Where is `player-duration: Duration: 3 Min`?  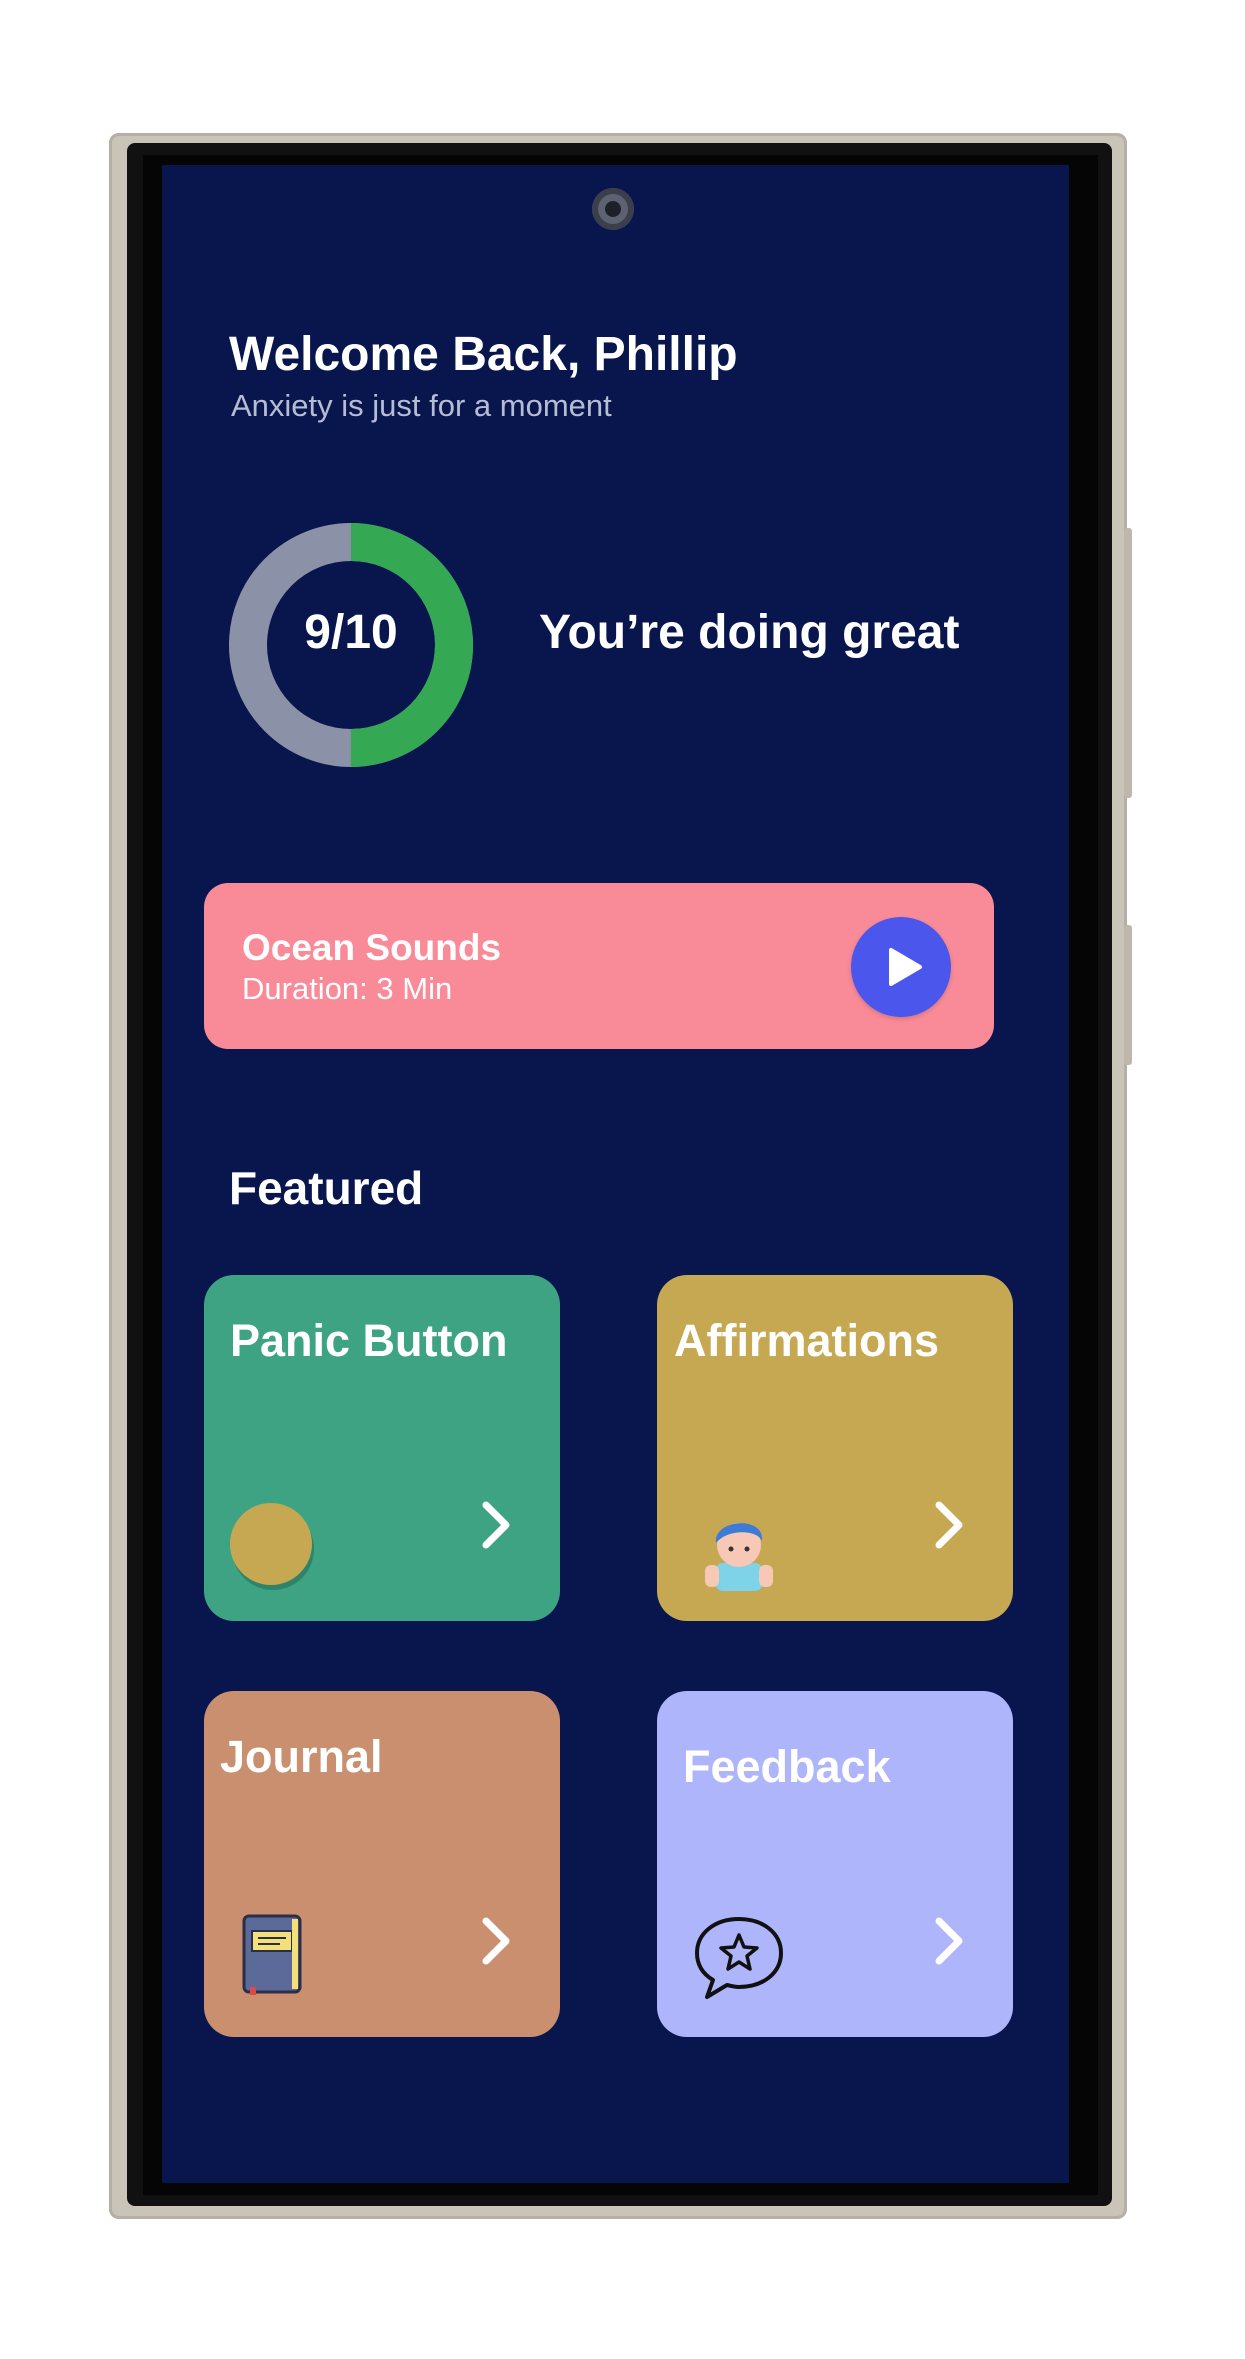 player-duration: Duration: 3 Min is located at coordinates (347, 988).